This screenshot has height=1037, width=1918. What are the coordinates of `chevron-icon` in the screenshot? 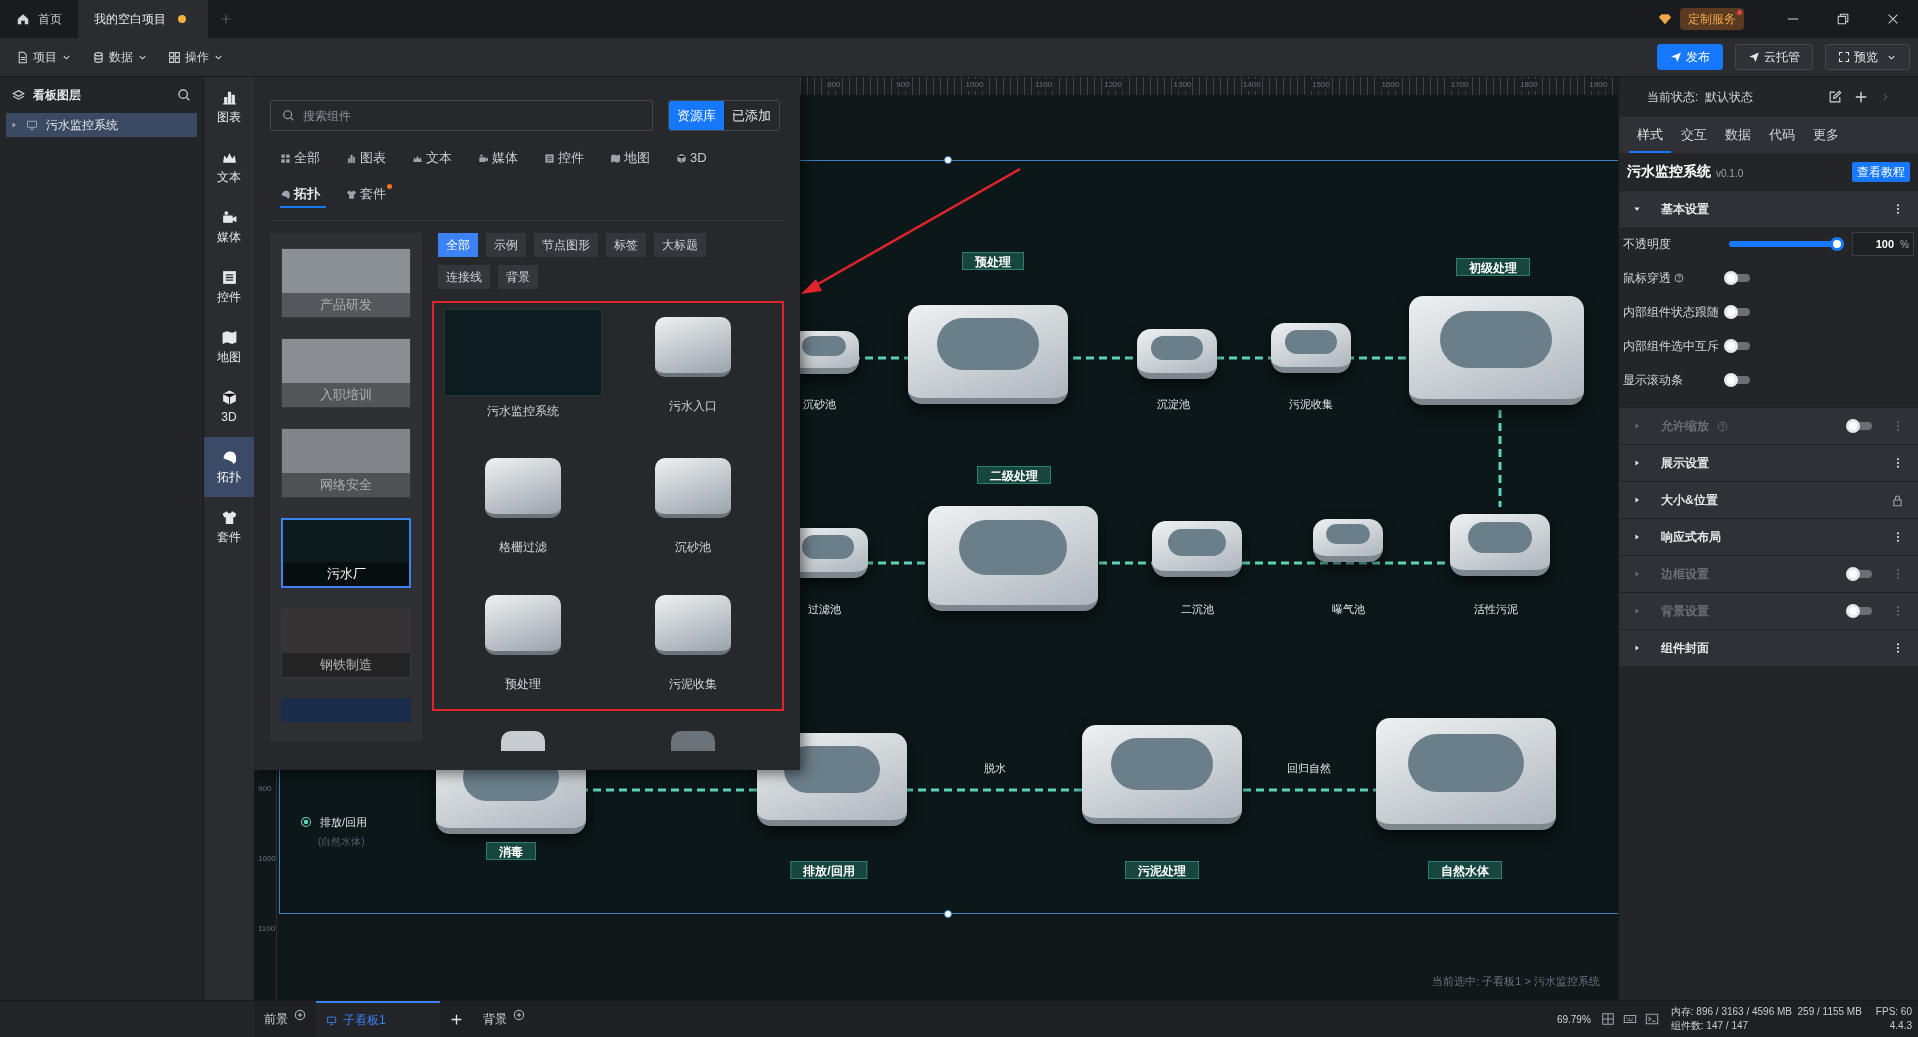 It's located at (1885, 97).